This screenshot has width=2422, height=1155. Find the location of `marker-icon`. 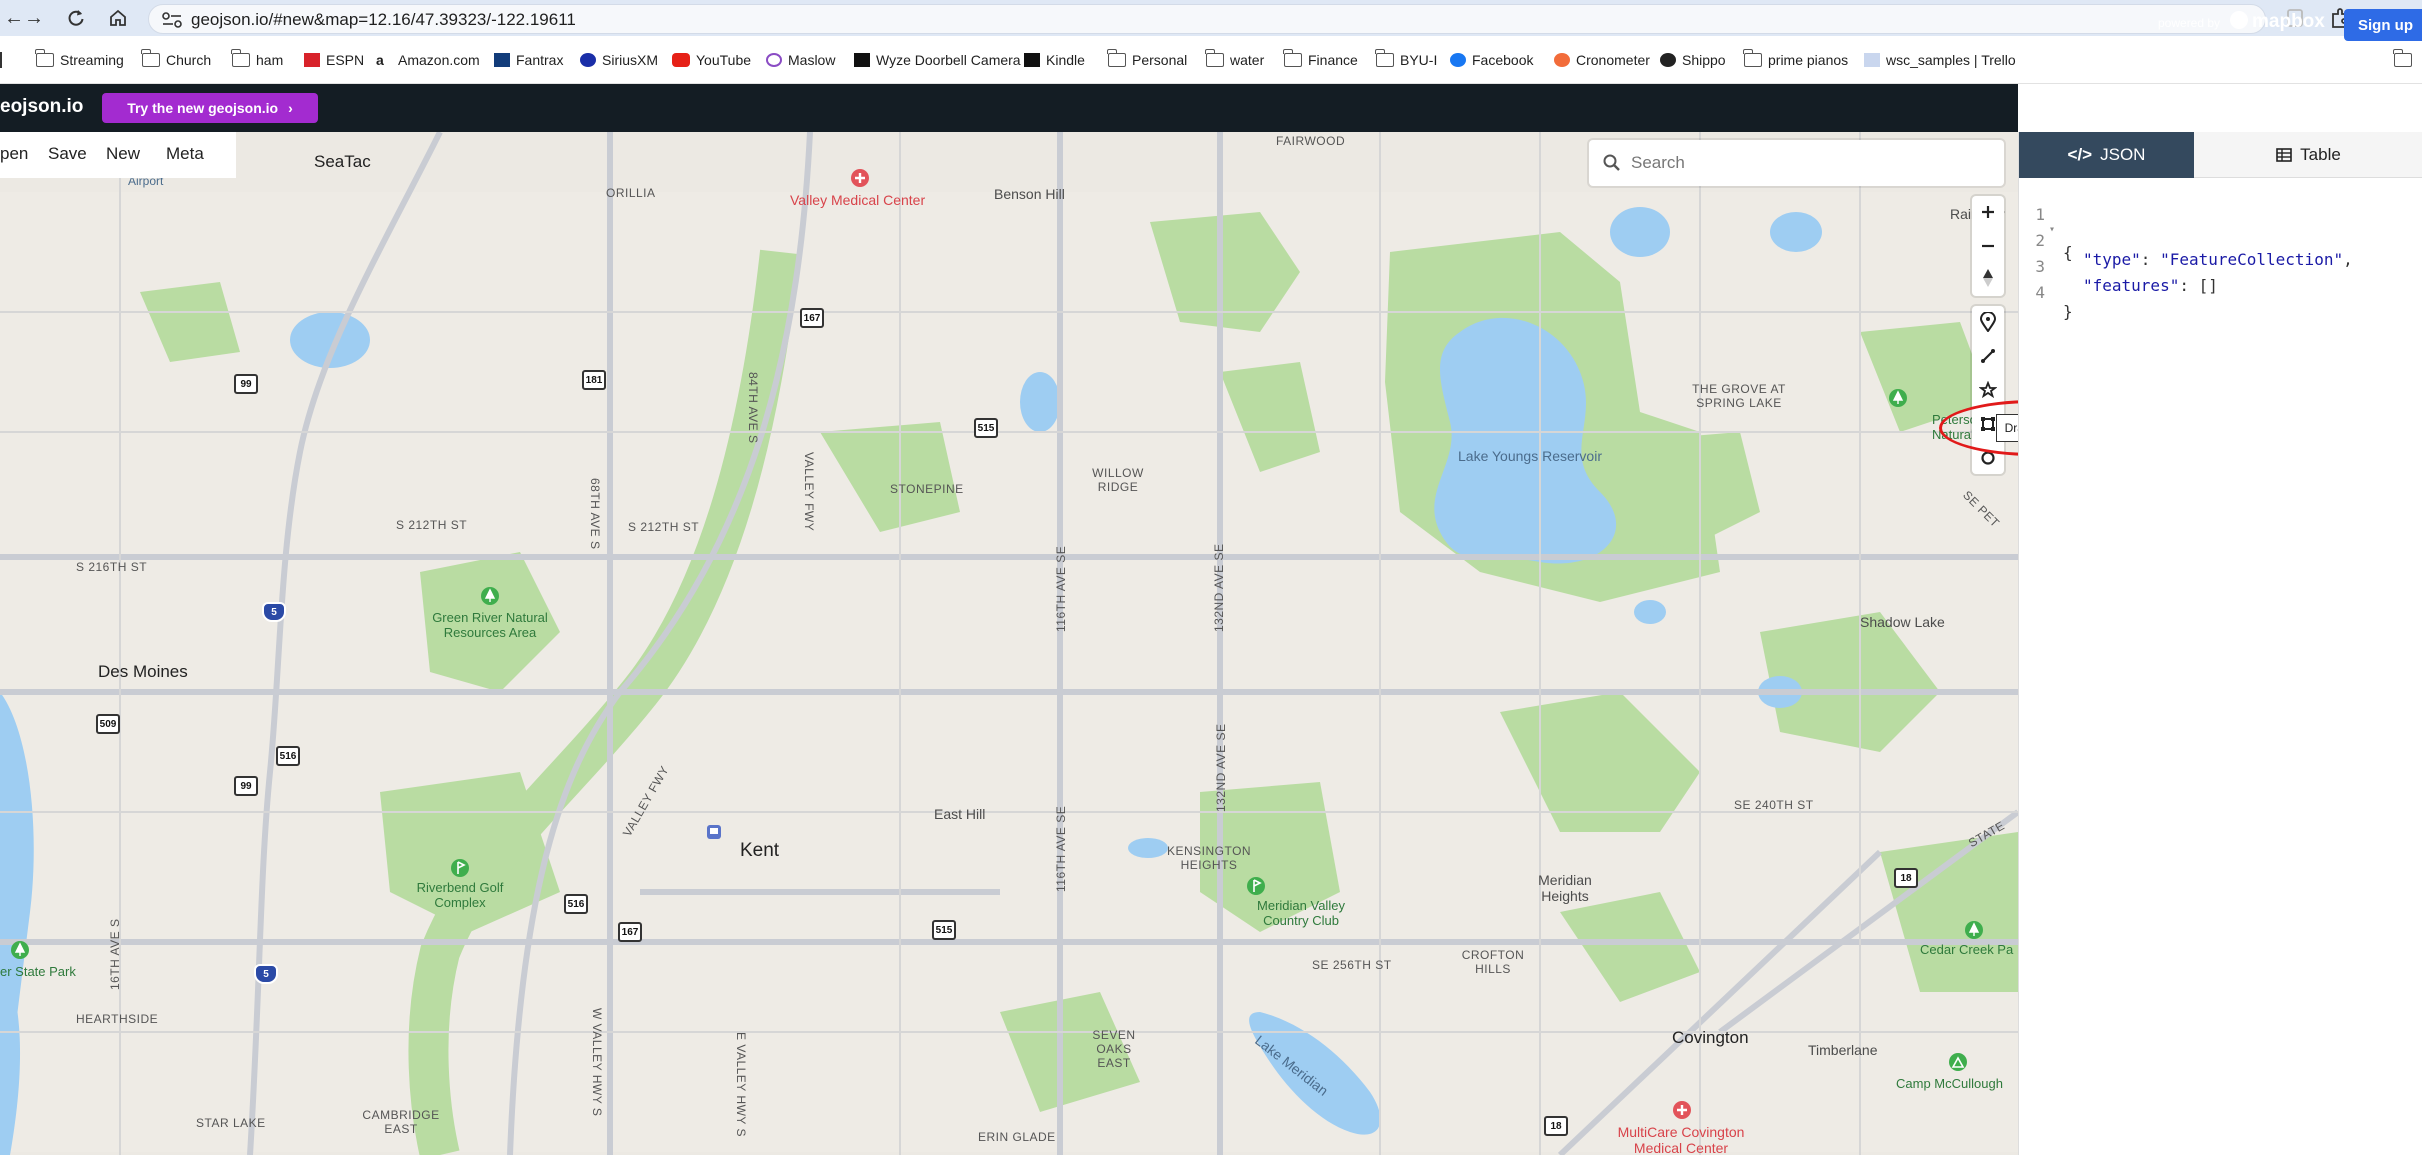

marker-icon is located at coordinates (1988, 322).